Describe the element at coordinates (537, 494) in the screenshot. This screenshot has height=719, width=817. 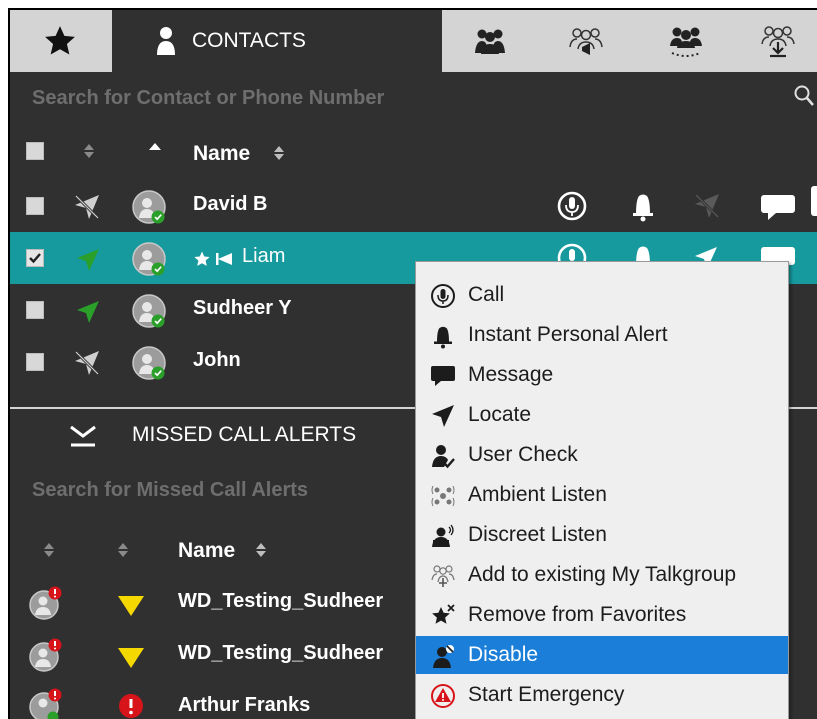
I see `menu-item-label: Ambient Listen` at that location.